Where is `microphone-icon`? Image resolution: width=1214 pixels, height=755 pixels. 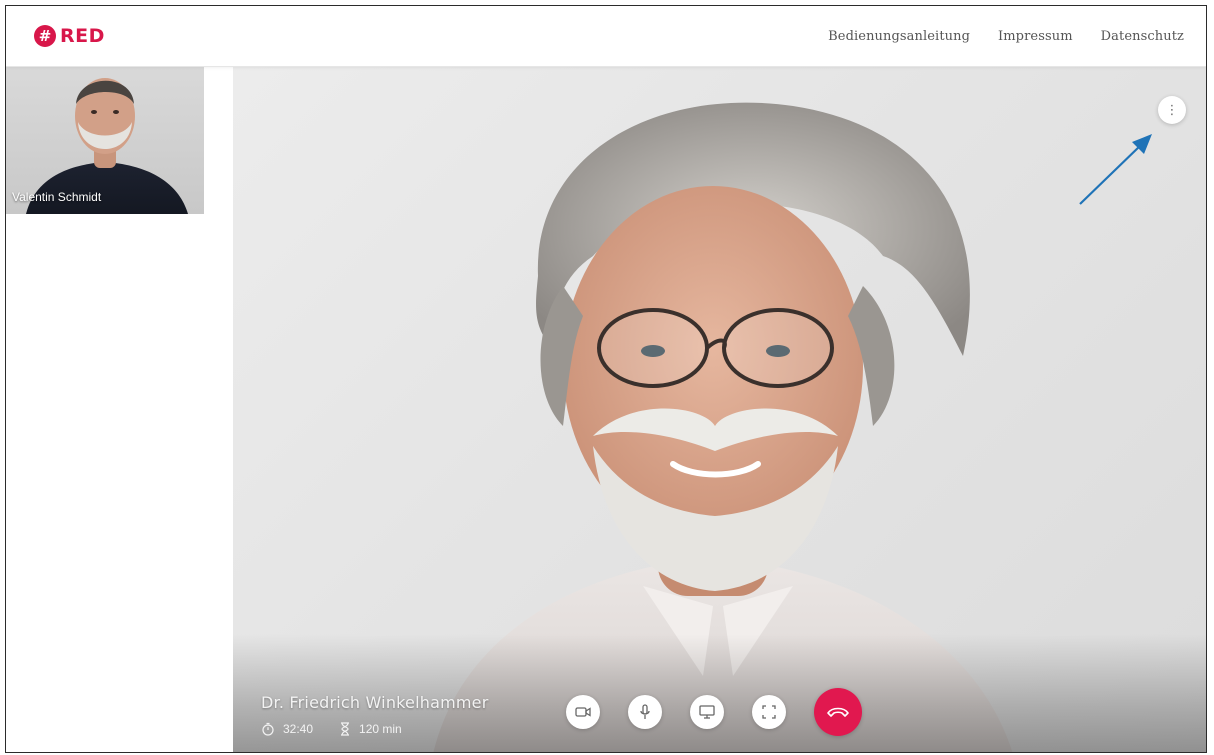 microphone-icon is located at coordinates (645, 711).